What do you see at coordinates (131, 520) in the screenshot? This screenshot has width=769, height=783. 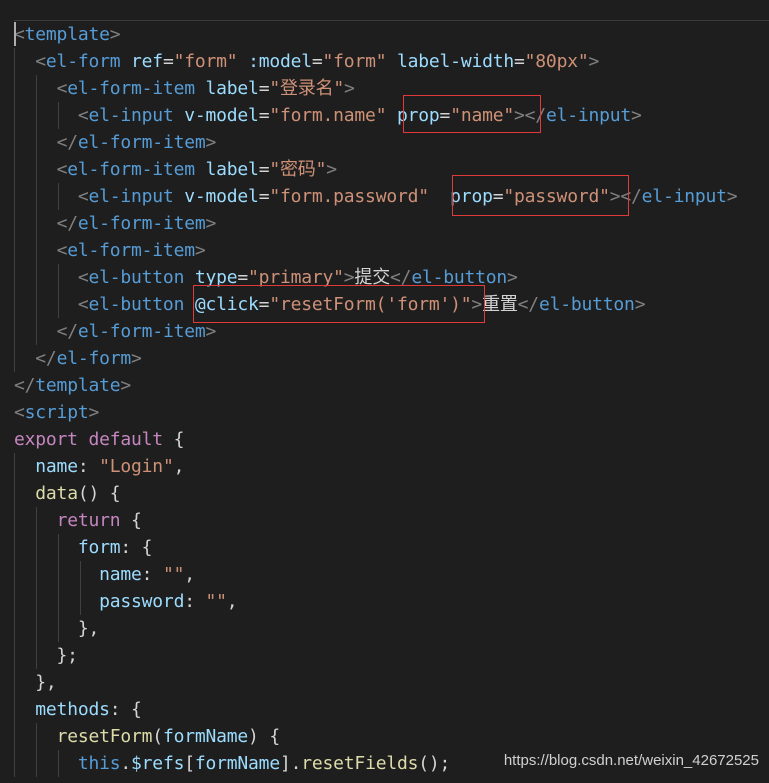 I see `code-token-text: {` at bounding box center [131, 520].